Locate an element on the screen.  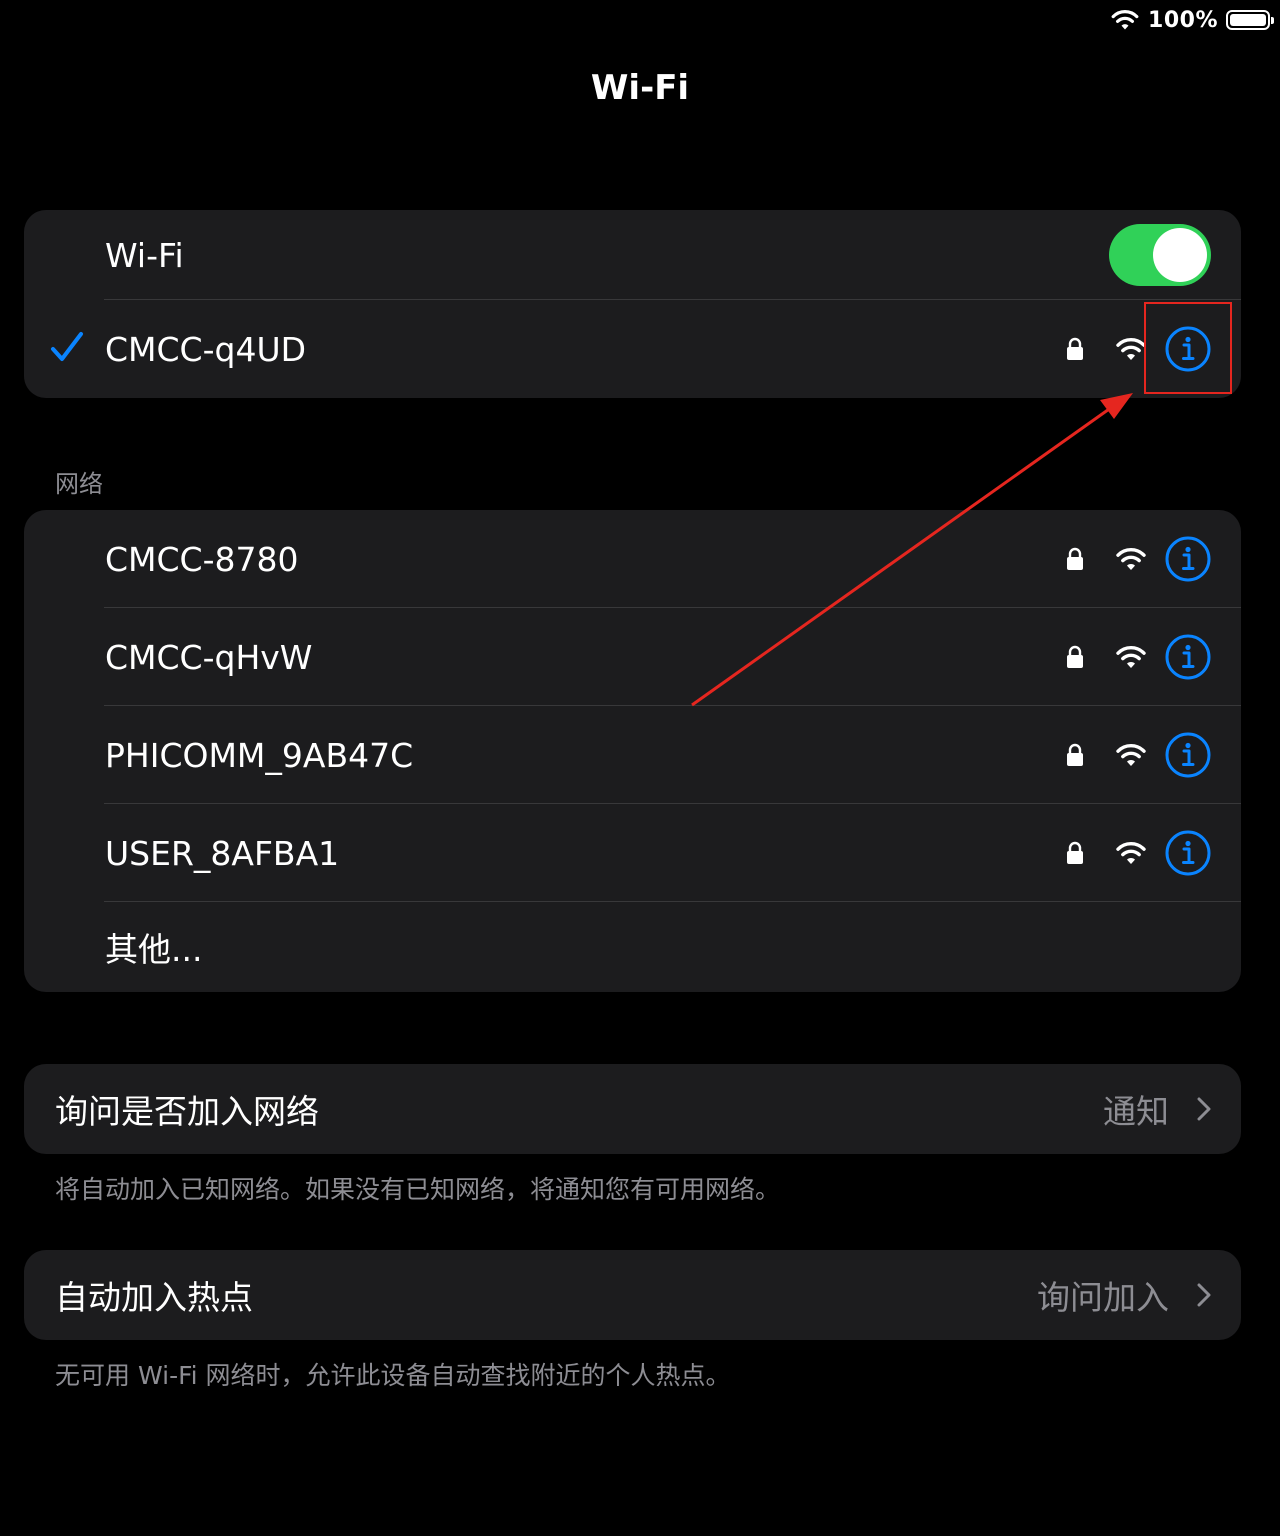
auto-hotspot-label: 自动加入热点 is located at coordinates (154, 1297).